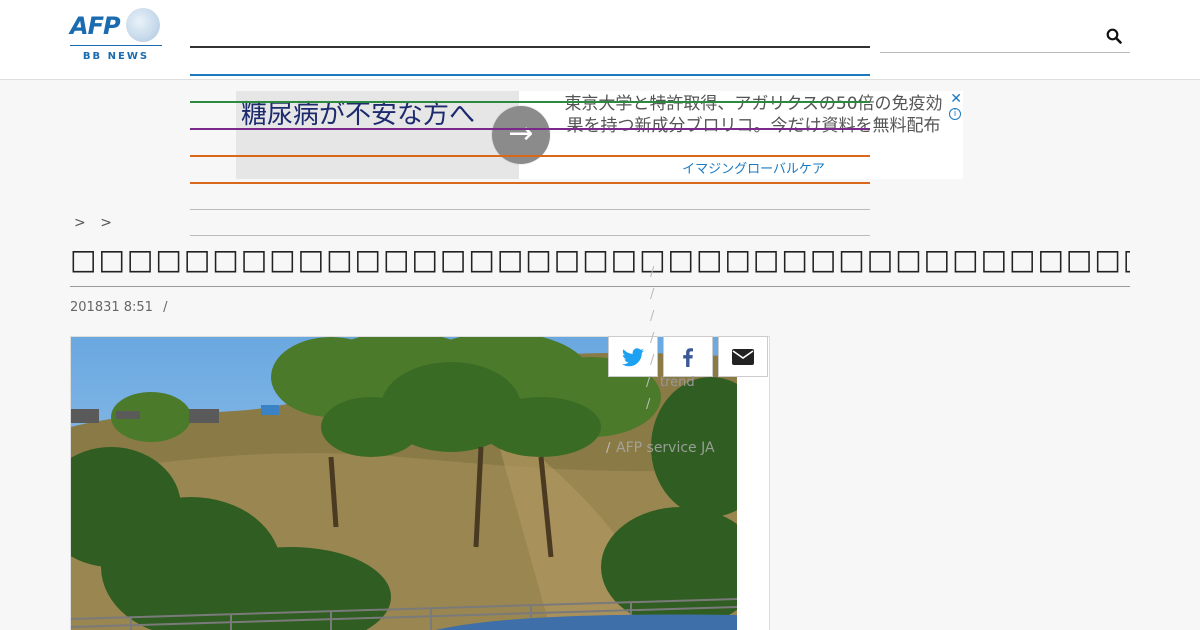 The width and height of the screenshot is (1200, 630). I want to click on logo-divider, so click(116, 45).